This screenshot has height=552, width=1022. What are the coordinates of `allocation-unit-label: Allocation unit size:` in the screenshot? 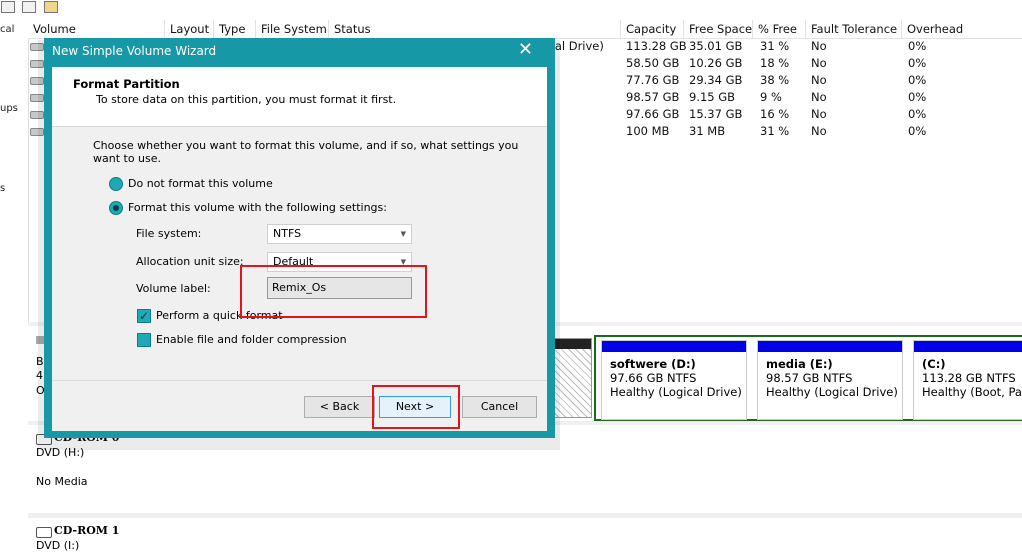 It's located at (190, 261).